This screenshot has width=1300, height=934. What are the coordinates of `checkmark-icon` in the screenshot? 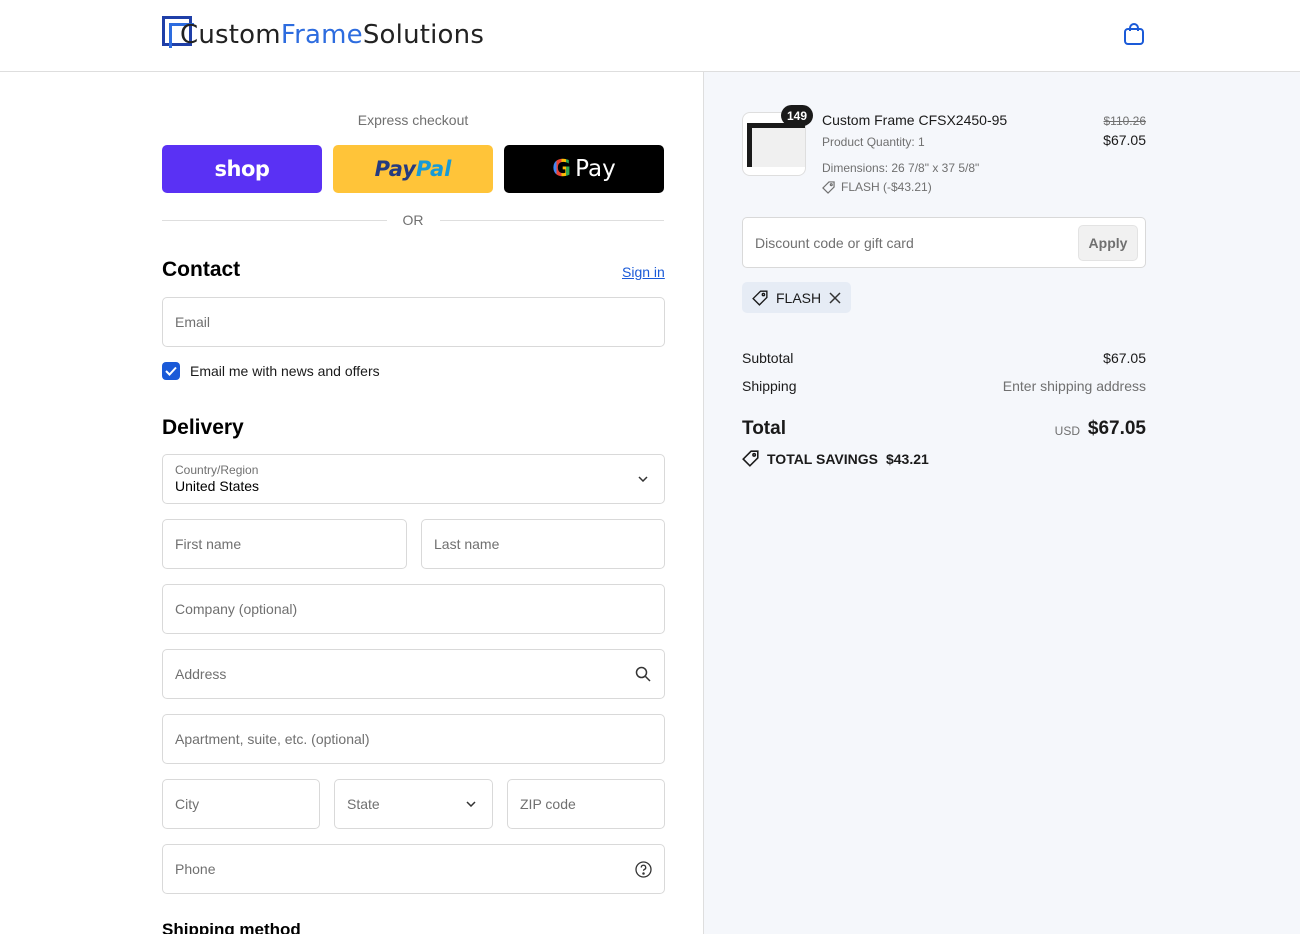 It's located at (171, 371).